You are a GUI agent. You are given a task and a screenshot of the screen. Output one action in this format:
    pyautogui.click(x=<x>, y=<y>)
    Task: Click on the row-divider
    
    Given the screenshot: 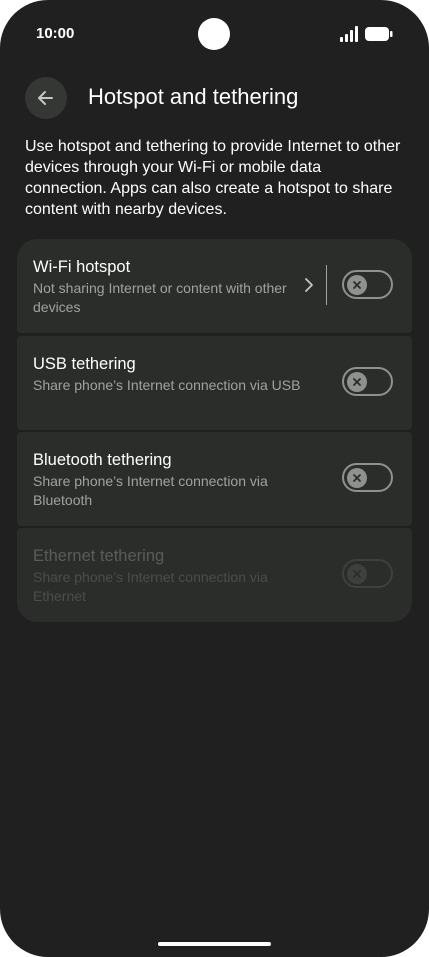 What is the action you would take?
    pyautogui.click(x=326, y=285)
    